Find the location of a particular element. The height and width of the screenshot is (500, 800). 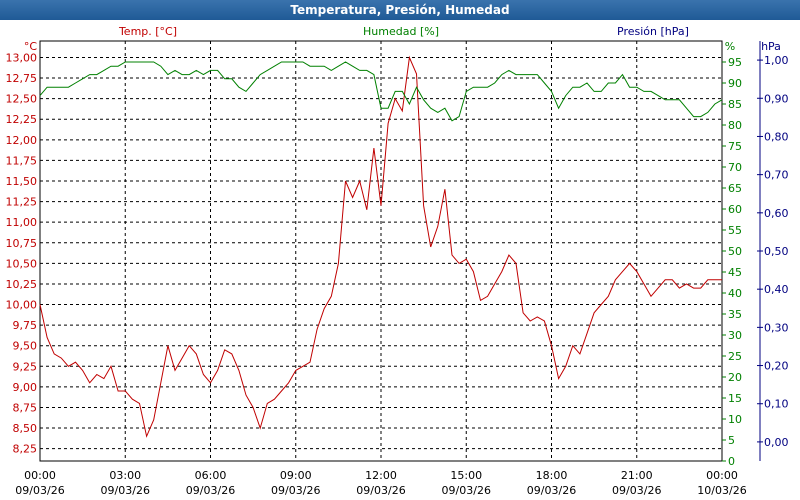

pres-unit-label: hPa is located at coordinates (771, 46).